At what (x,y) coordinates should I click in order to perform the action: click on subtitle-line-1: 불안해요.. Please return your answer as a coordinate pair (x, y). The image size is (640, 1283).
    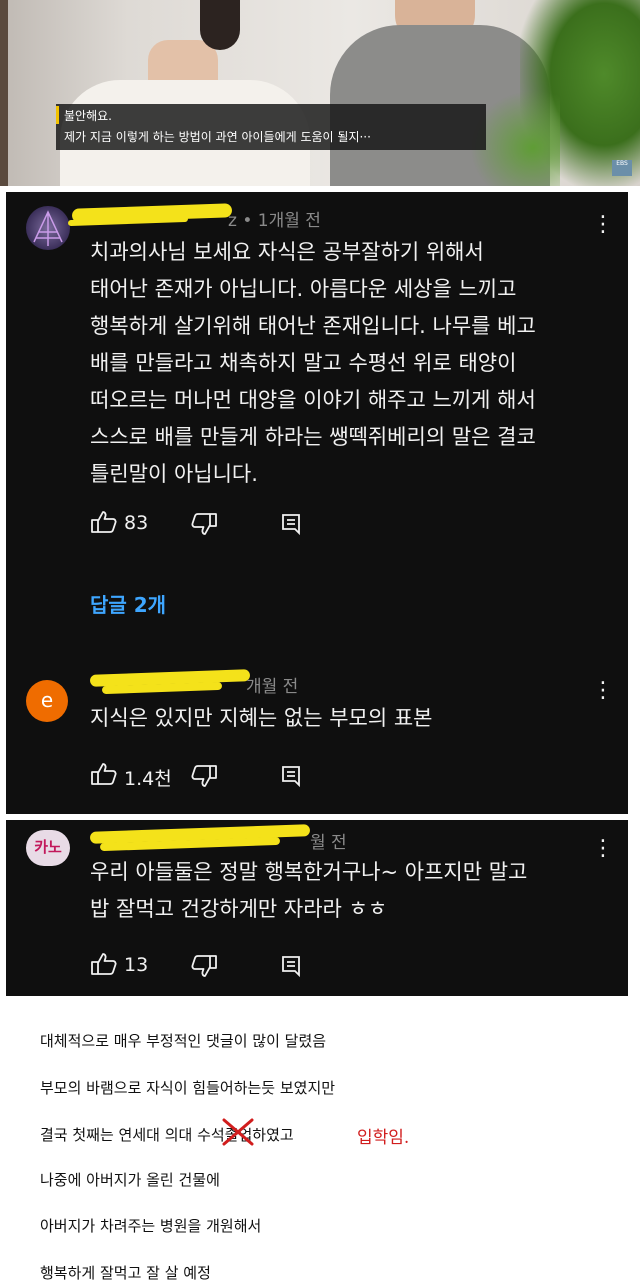
    Looking at the image, I should click on (88, 116).